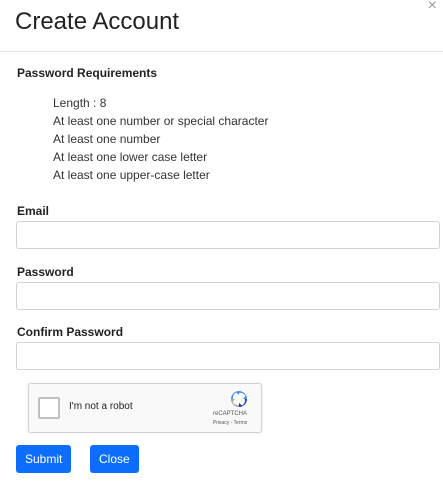 This screenshot has height=482, width=443. I want to click on confirm-password-label: Confirm Password, so click(70, 332).